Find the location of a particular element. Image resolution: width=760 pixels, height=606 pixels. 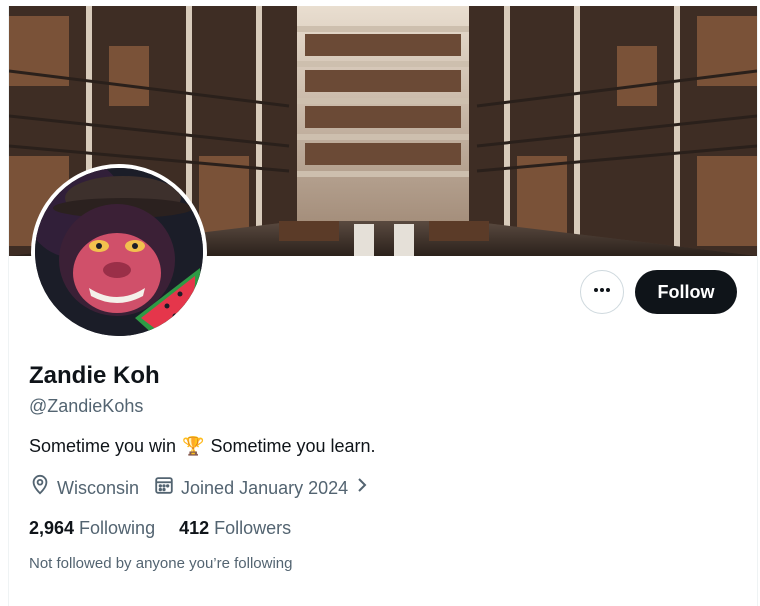

followers-label: Followers is located at coordinates (253, 528).